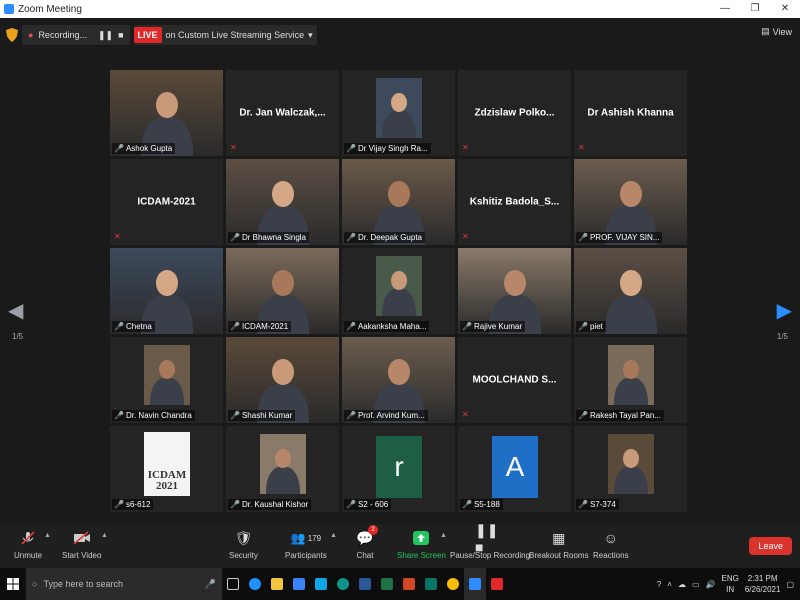  I want to click on participant-tile: 🎤 ICDAM-2021, so click(282, 291).